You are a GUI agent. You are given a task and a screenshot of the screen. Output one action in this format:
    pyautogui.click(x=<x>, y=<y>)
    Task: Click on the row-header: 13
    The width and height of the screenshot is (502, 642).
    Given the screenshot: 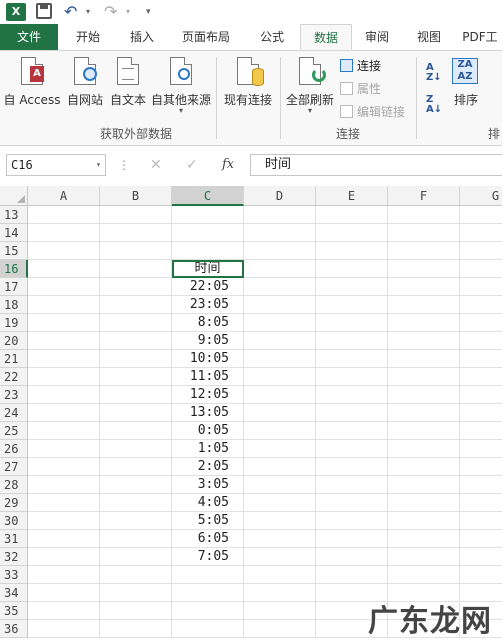 What is the action you would take?
    pyautogui.click(x=14, y=215)
    